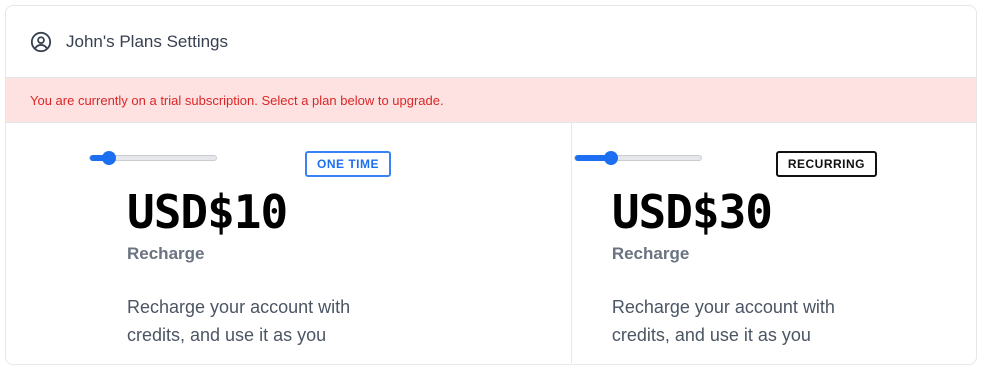 The width and height of the screenshot is (984, 365). I want to click on plan-slider-recurring, so click(637, 158).